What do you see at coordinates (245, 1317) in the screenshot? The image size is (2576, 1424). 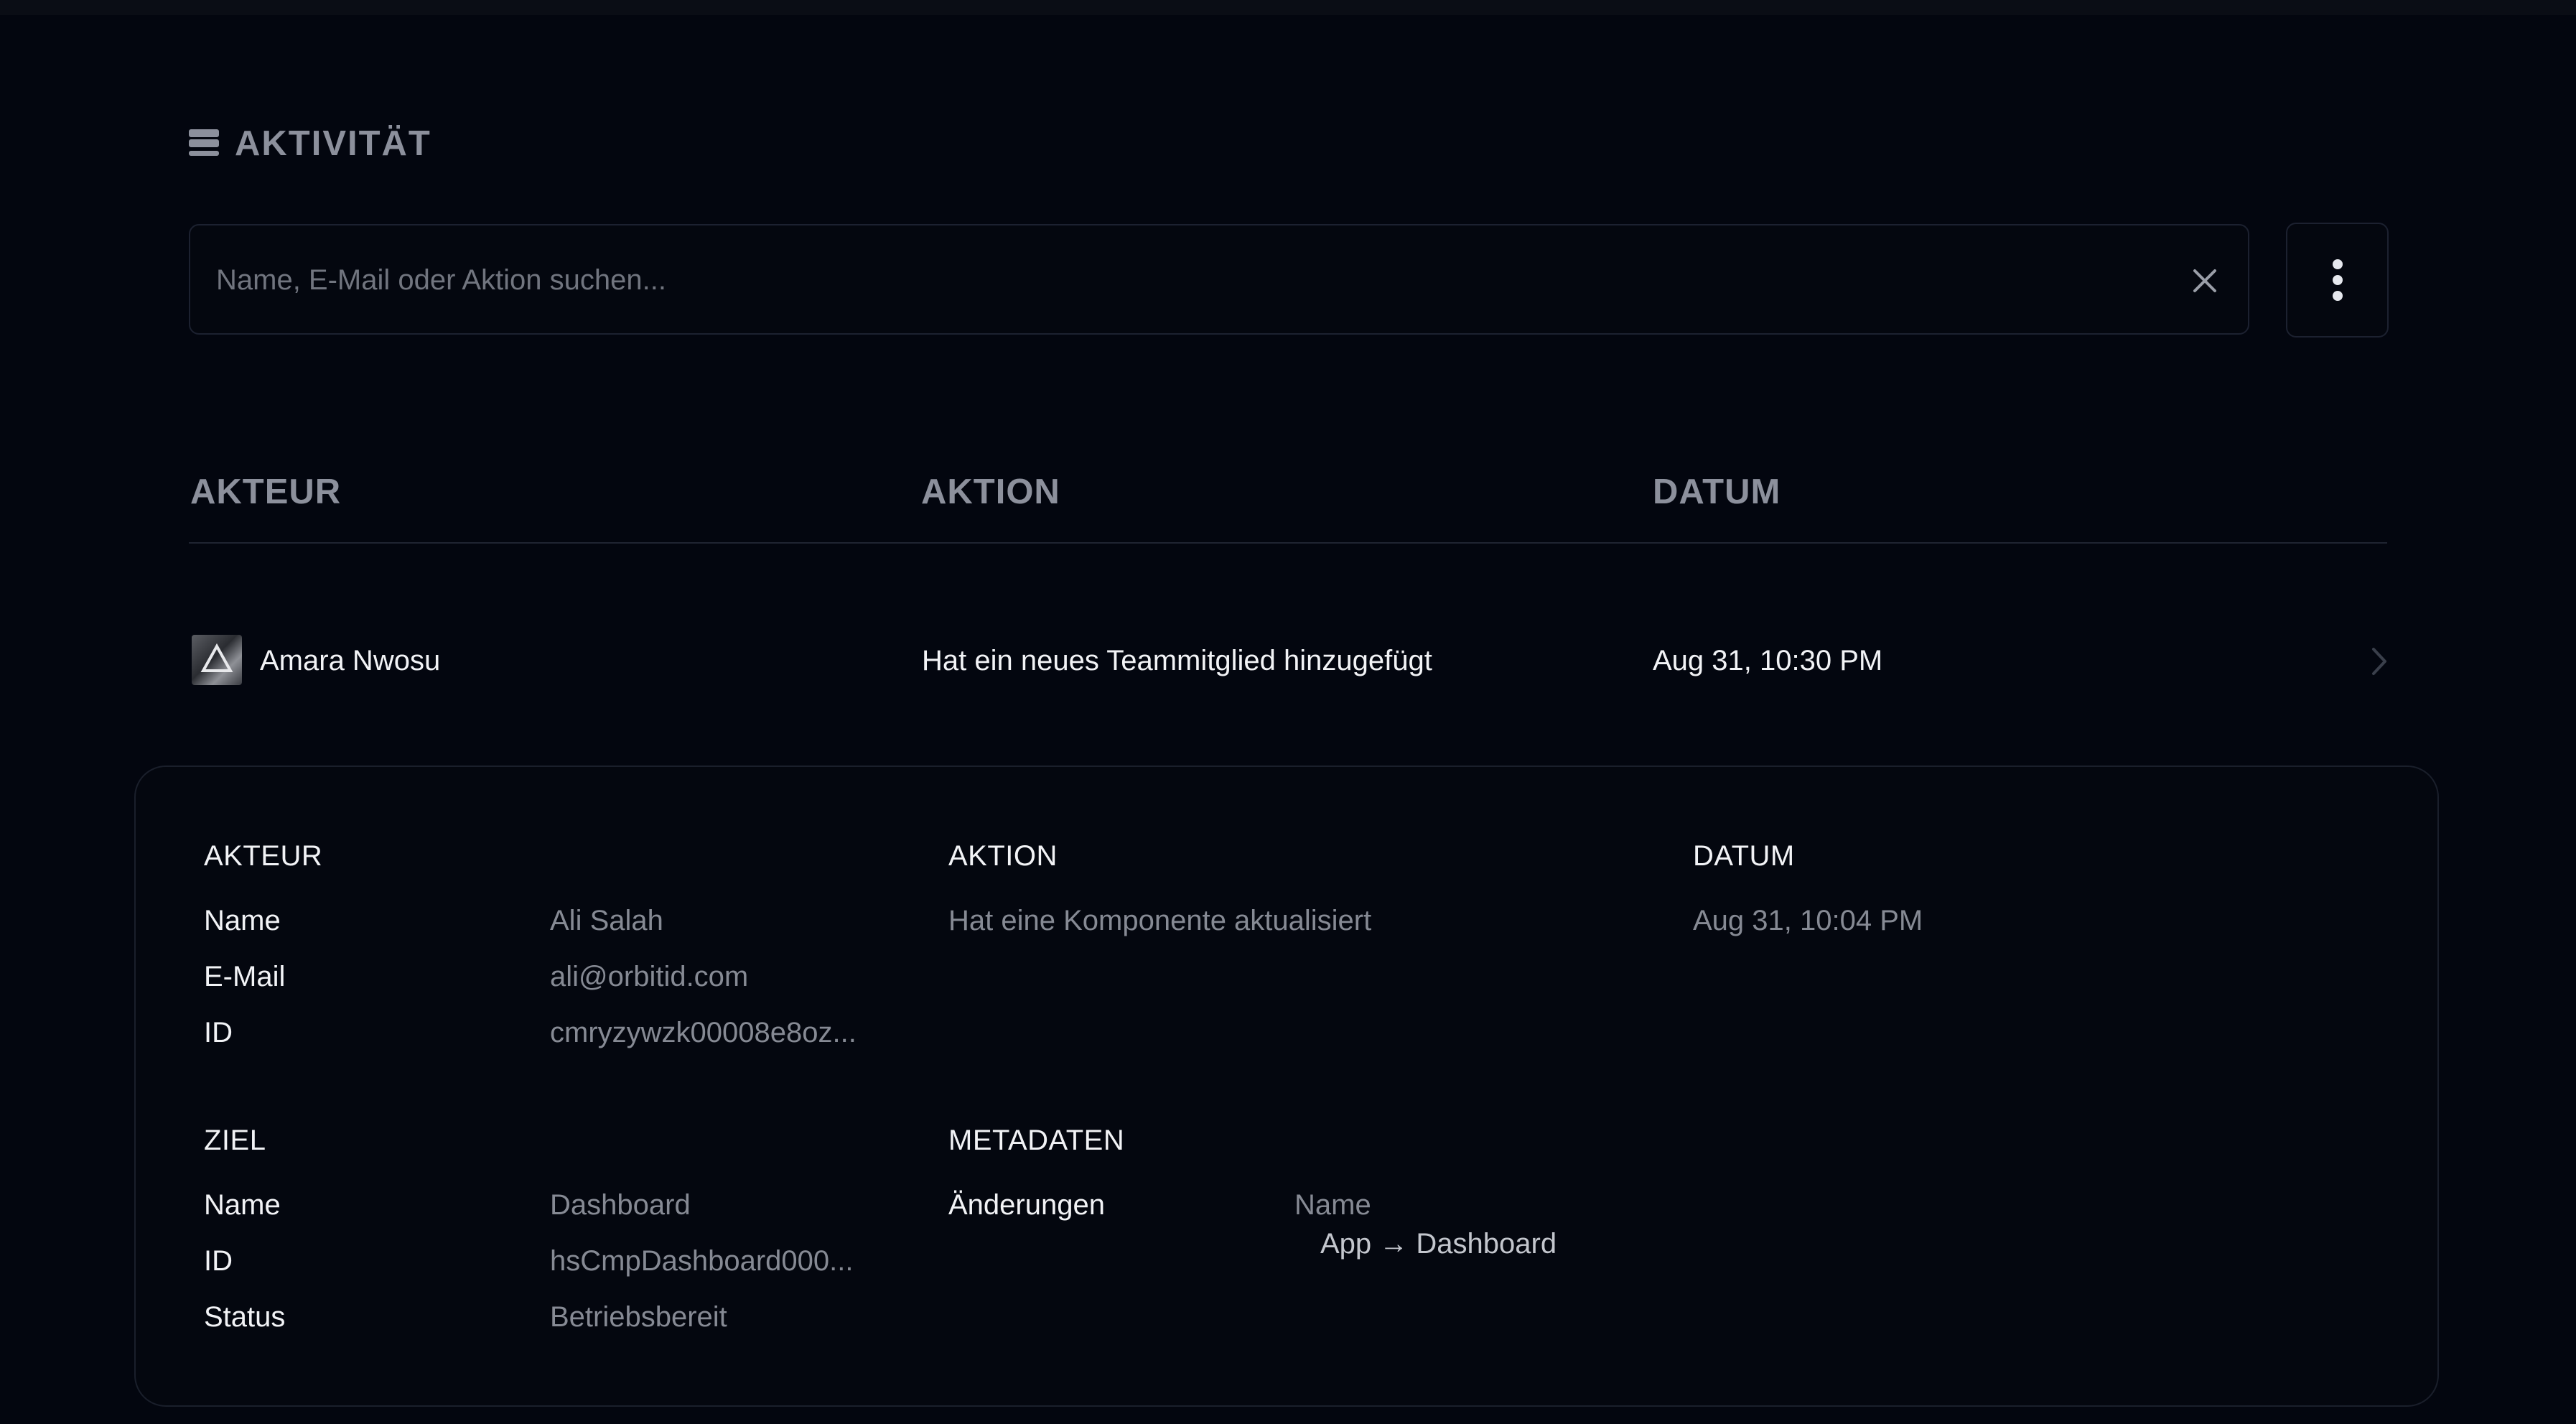 I see `detail-target-status-label: Status` at bounding box center [245, 1317].